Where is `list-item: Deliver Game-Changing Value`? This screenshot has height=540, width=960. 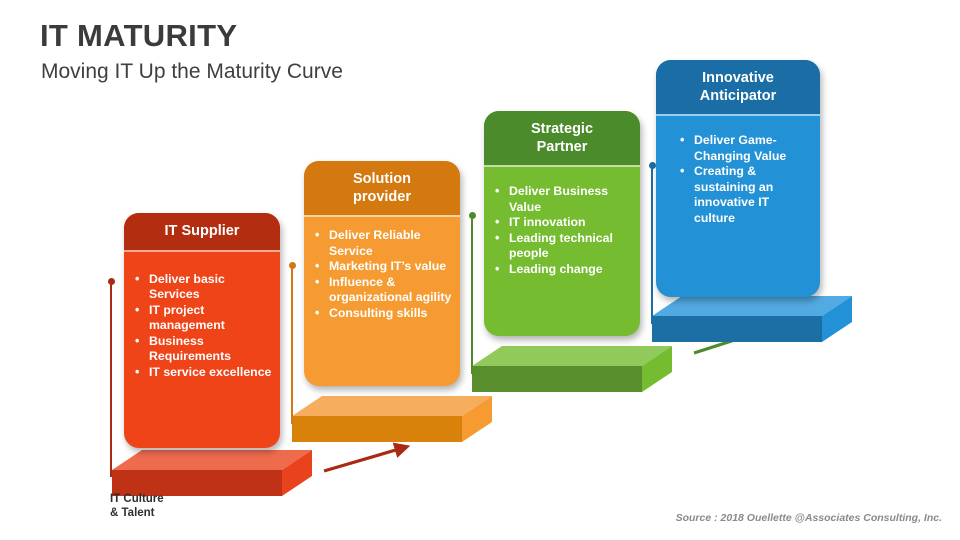 list-item: Deliver Game-Changing Value is located at coordinates (744, 148).